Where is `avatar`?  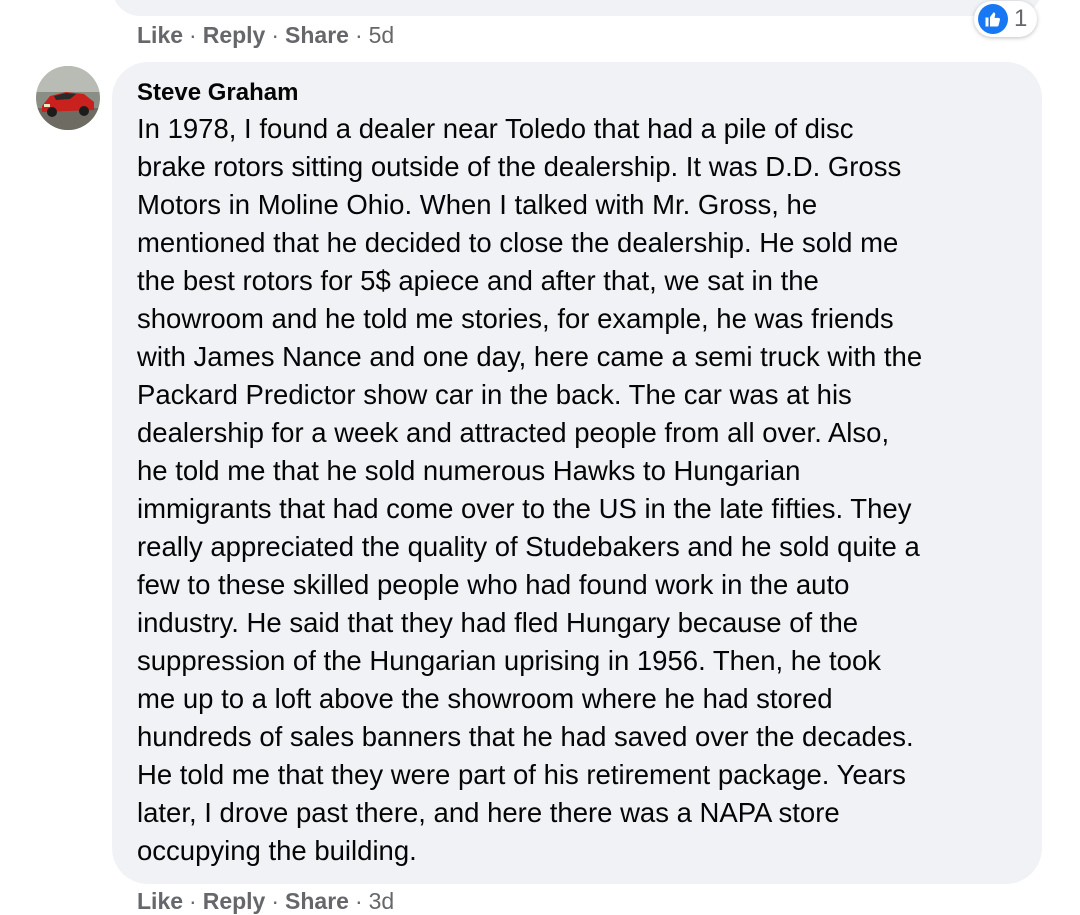
avatar is located at coordinates (68, 98).